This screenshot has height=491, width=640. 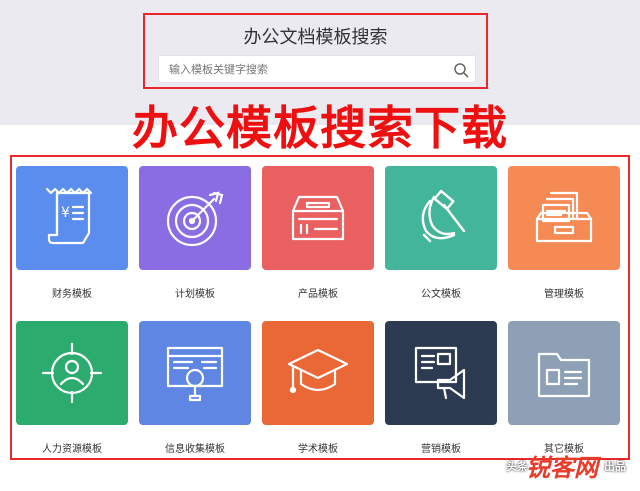 I want to click on megaphone-icon, so click(x=440, y=373).